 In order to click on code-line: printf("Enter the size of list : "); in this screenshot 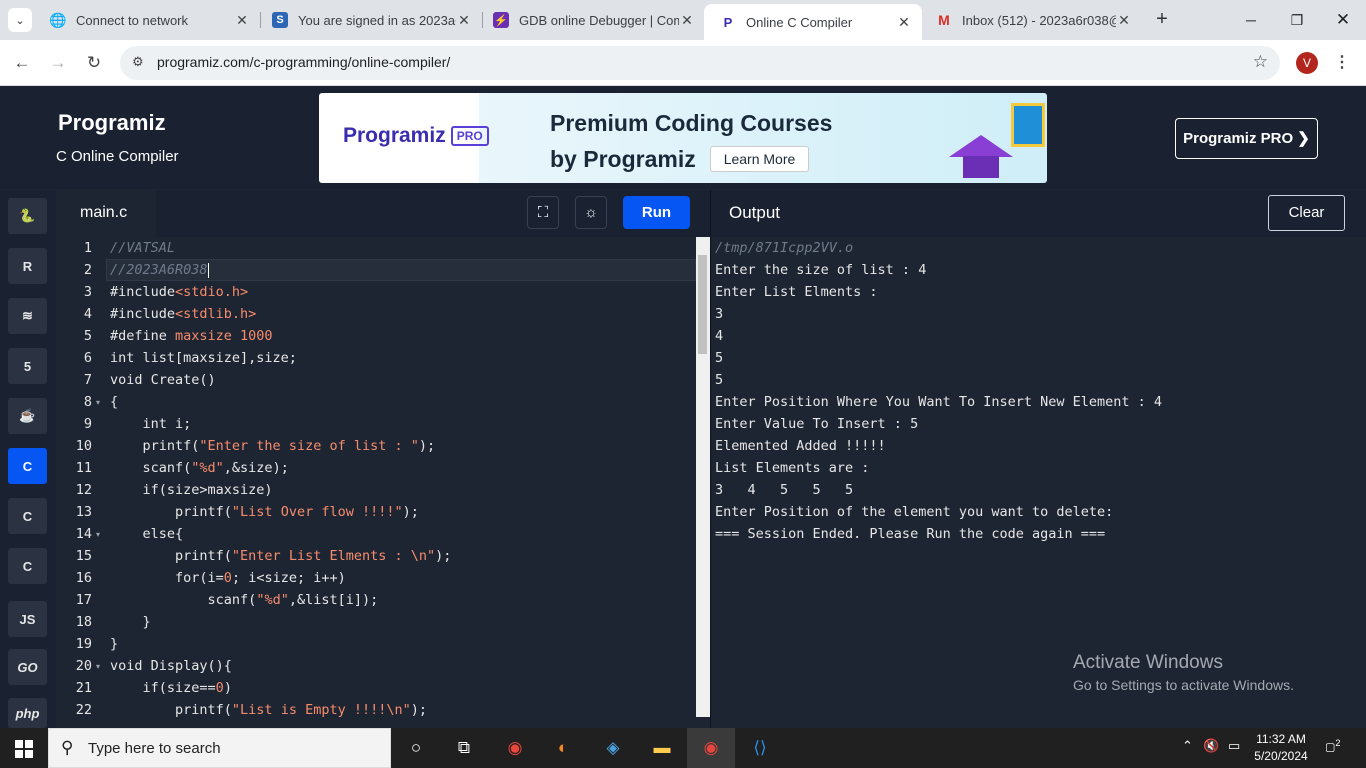, I will do `click(273, 446)`.